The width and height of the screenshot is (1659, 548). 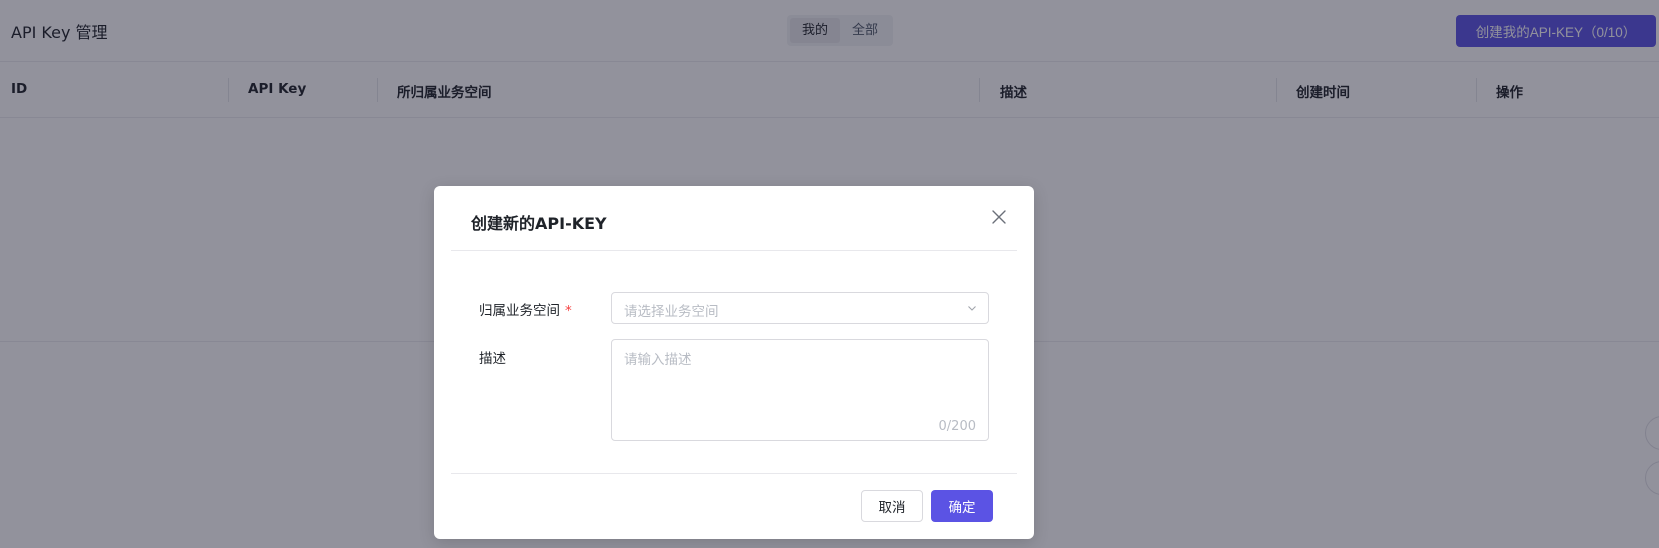 I want to click on cancel-button: 取消, so click(x=892, y=506).